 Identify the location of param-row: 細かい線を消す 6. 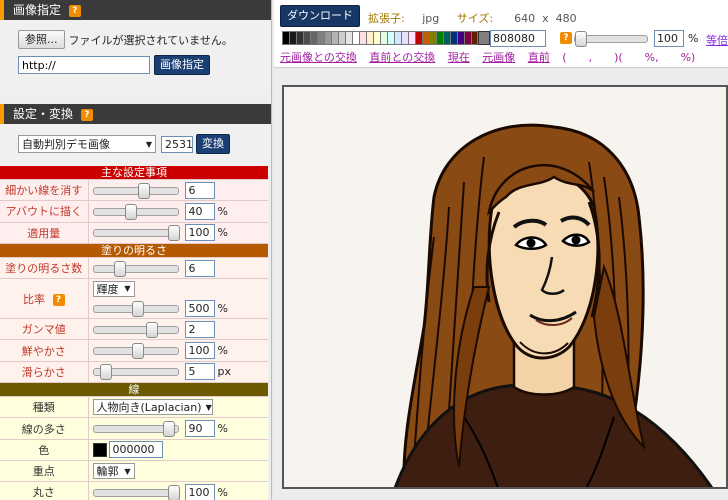
(134, 190).